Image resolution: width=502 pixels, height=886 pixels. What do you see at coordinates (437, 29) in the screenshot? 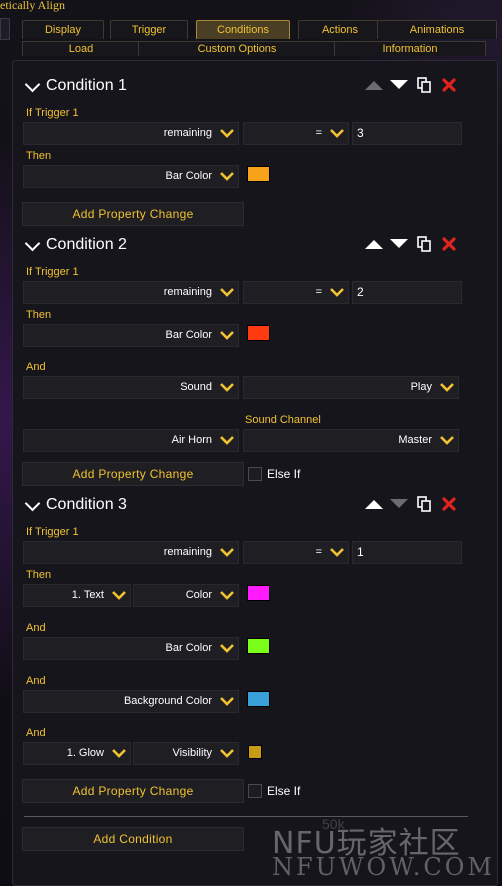
I see `tab-animations: Animations` at bounding box center [437, 29].